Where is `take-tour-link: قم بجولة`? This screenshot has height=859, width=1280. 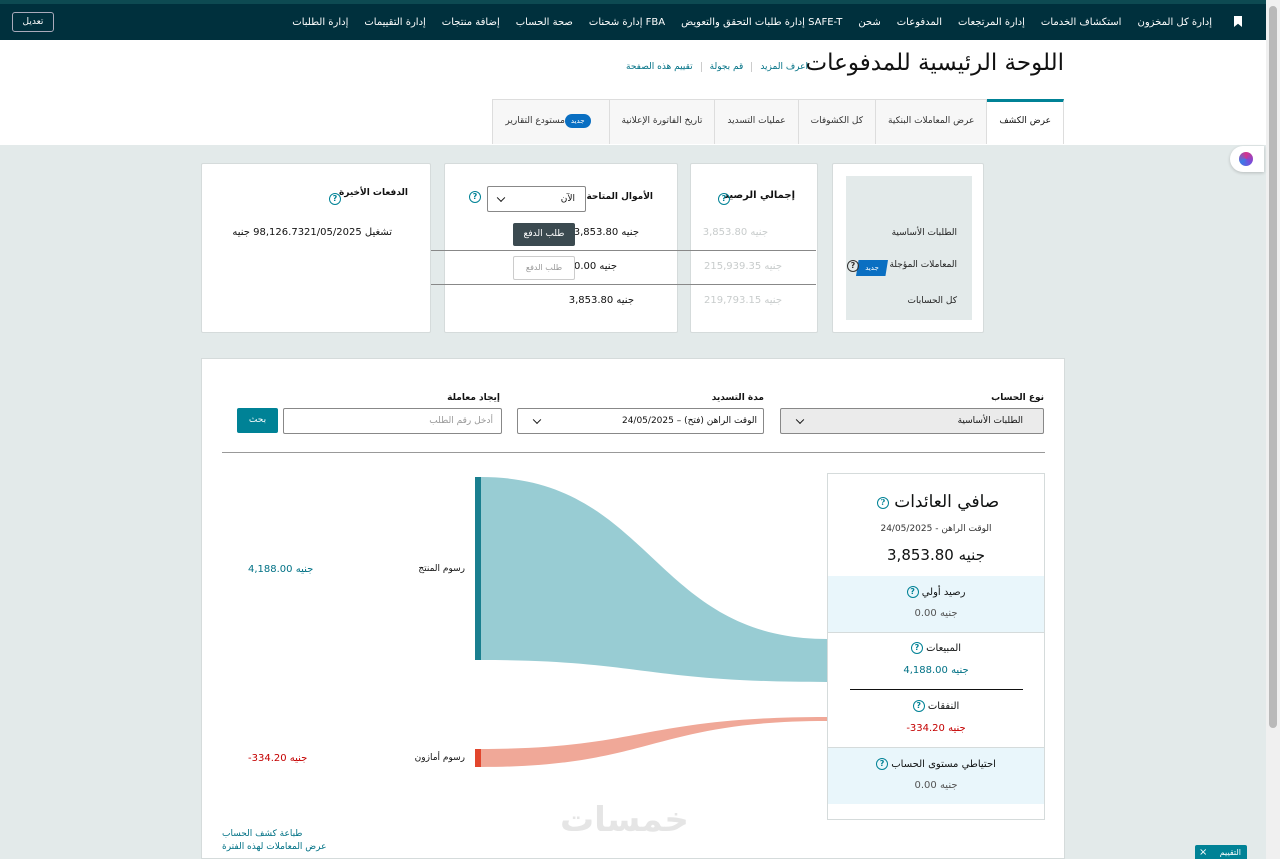 take-tour-link: قم بجولة is located at coordinates (726, 67).